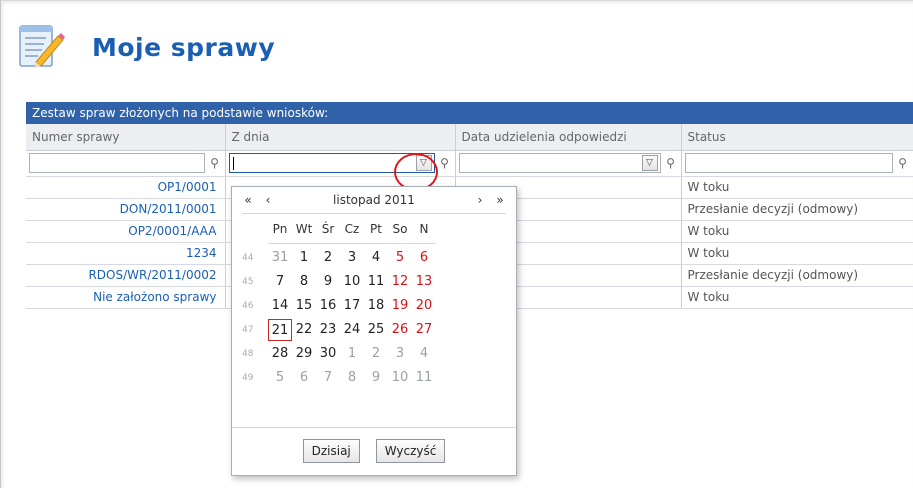 This screenshot has width=913, height=488. I want to click on weekday-label: Wt, so click(304, 229).